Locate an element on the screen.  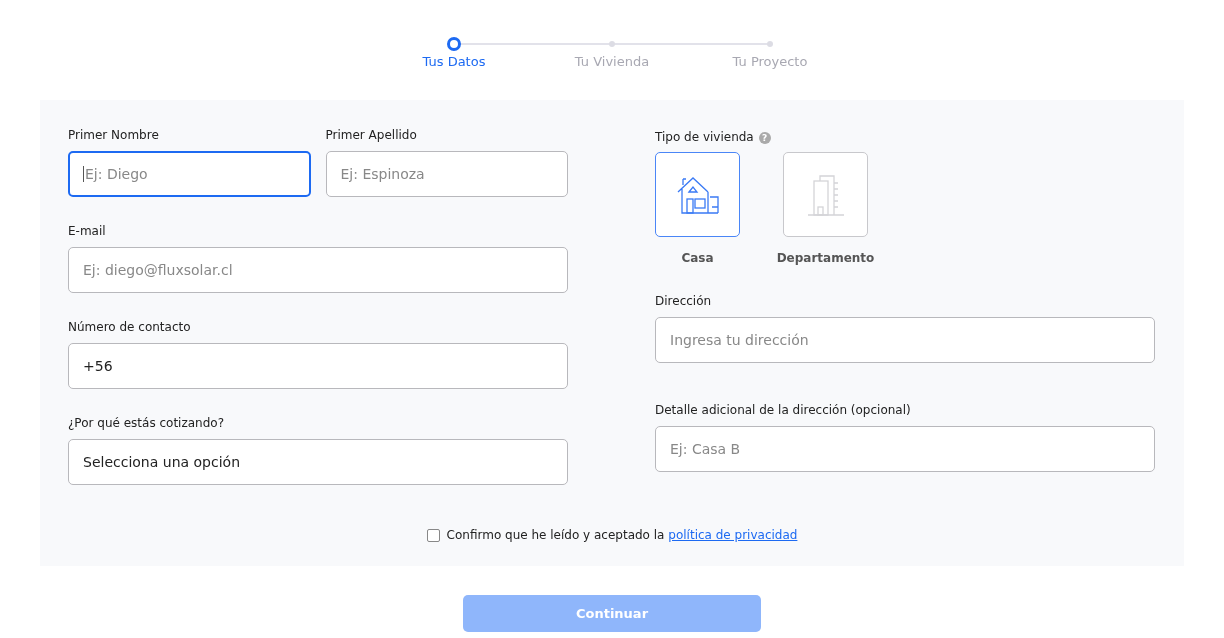
field-label: Detalle adicional de la dirección (opcional) is located at coordinates (783, 411).